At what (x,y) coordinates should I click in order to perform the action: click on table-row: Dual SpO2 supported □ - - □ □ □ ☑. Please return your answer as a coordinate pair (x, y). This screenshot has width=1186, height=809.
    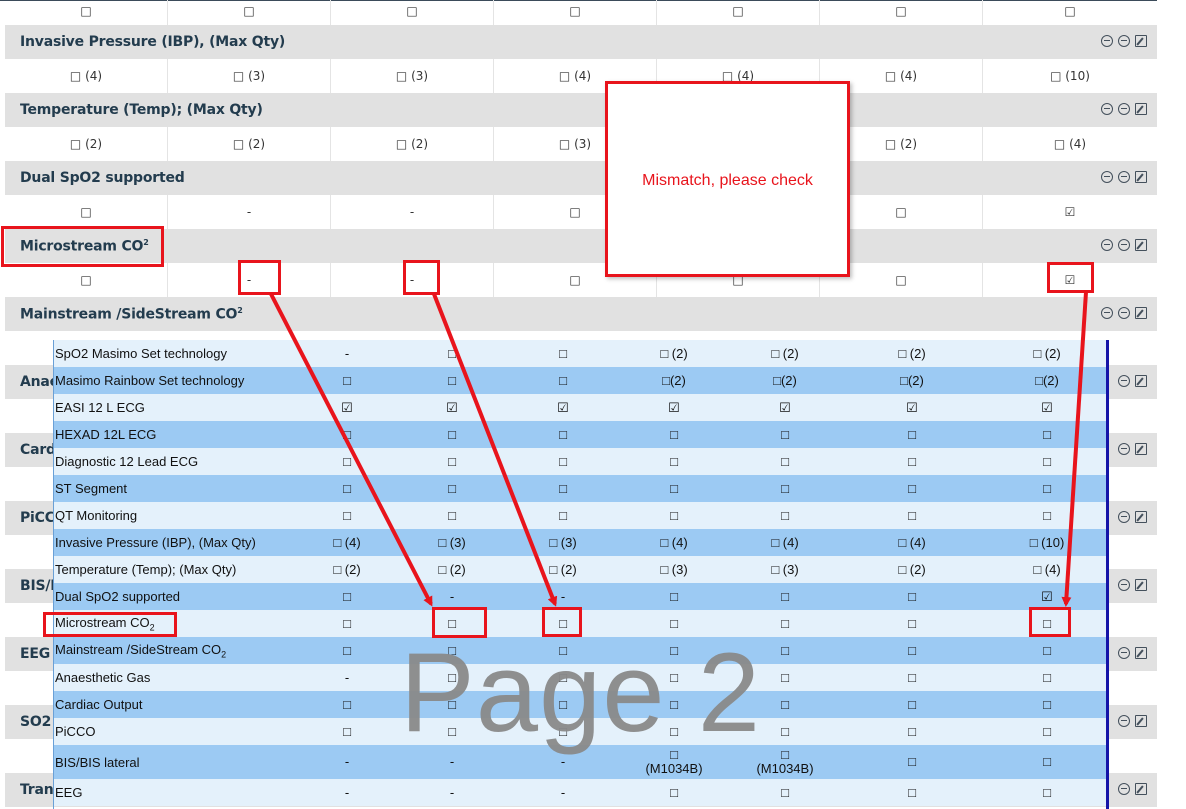
    Looking at the image, I should click on (580, 596).